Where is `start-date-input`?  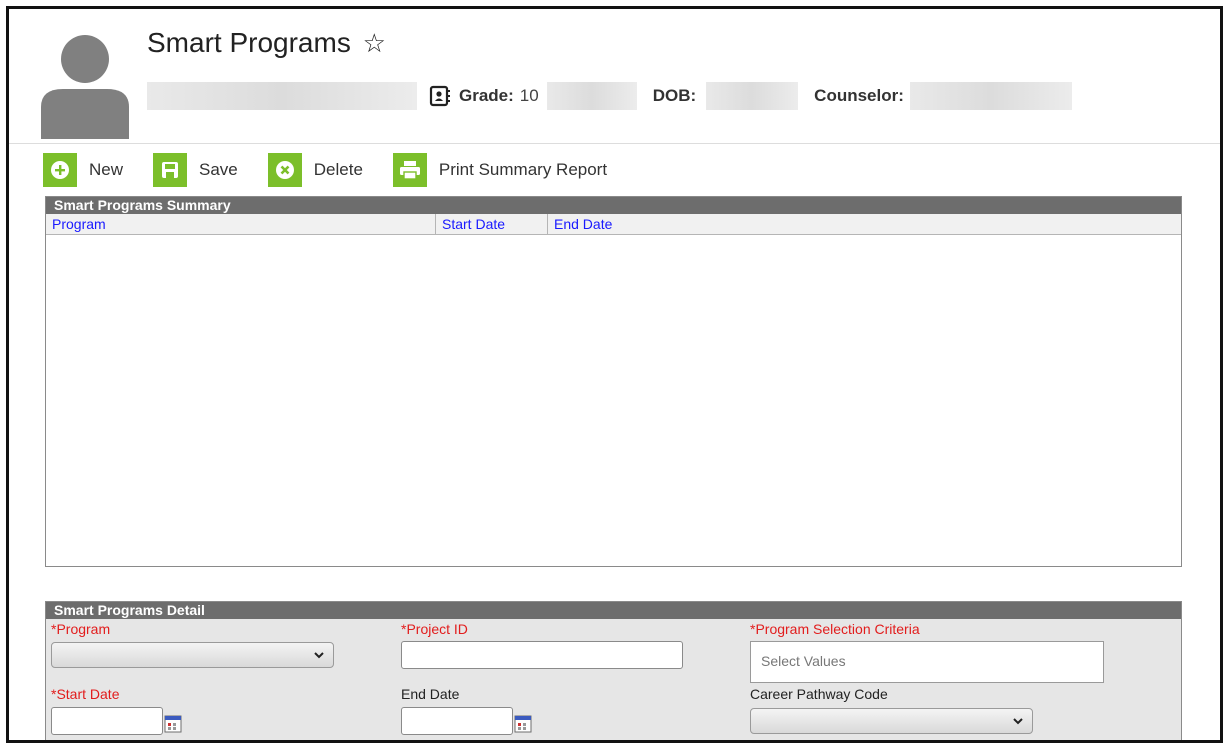 start-date-input is located at coordinates (107, 721).